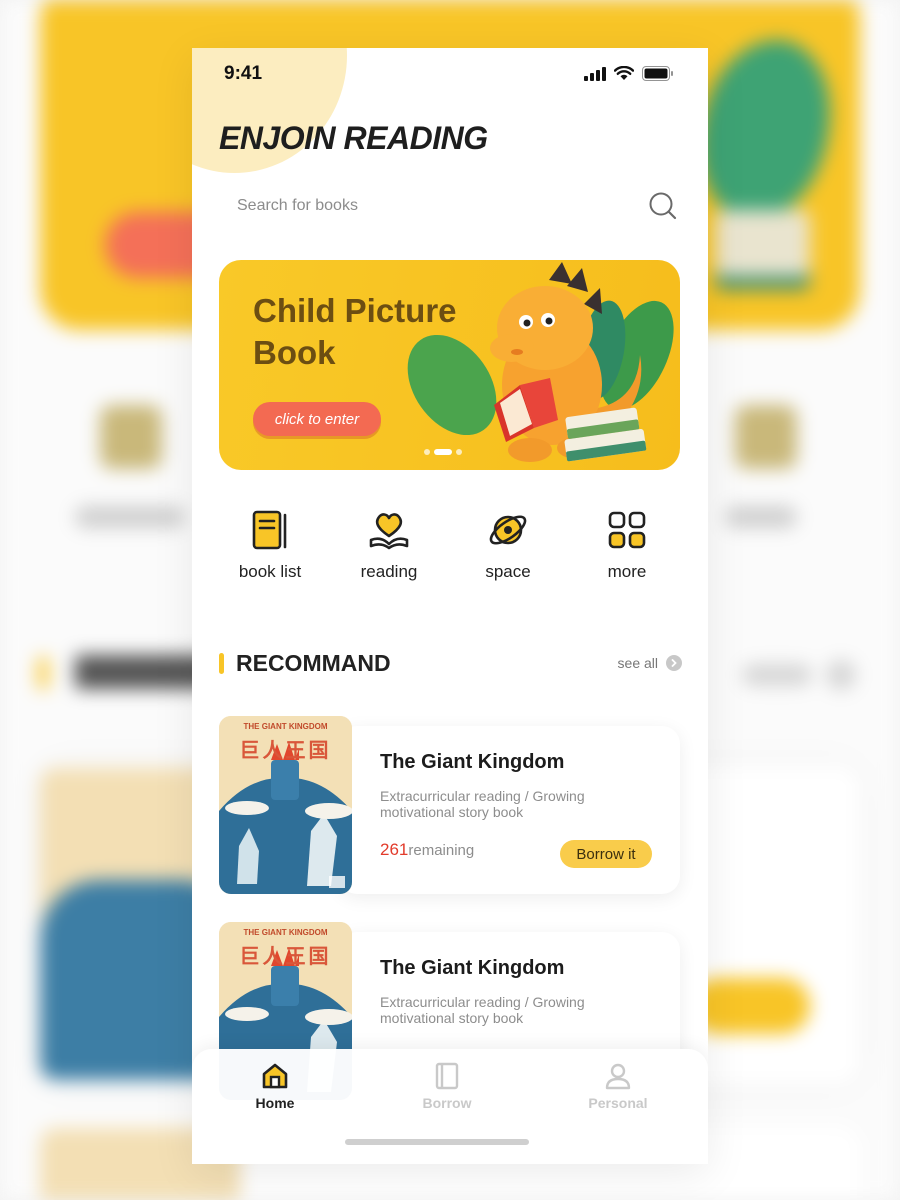 This screenshot has width=900, height=1200. Describe the element at coordinates (762, 250) in the screenshot. I see `bg-books` at that location.